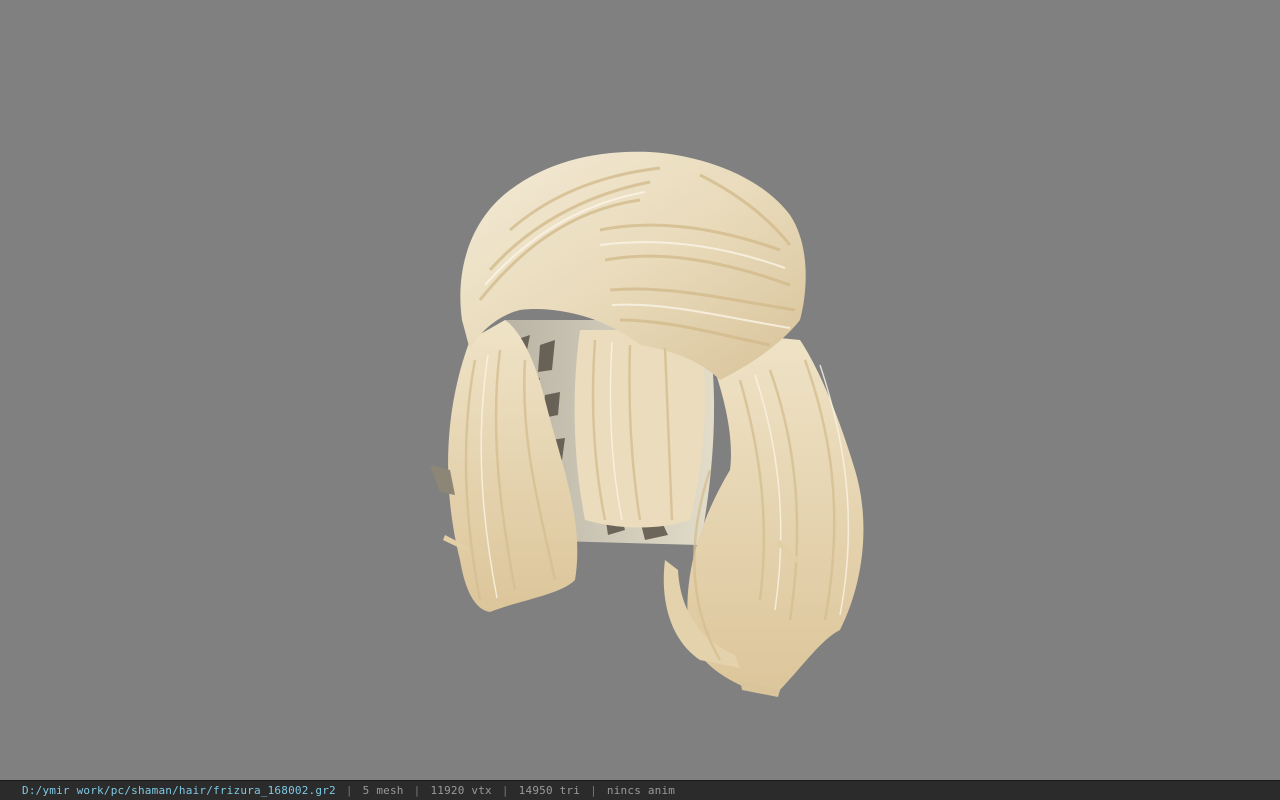  Describe the element at coordinates (383, 790) in the screenshot. I see `mesh-count-label: 5 mesh` at that location.